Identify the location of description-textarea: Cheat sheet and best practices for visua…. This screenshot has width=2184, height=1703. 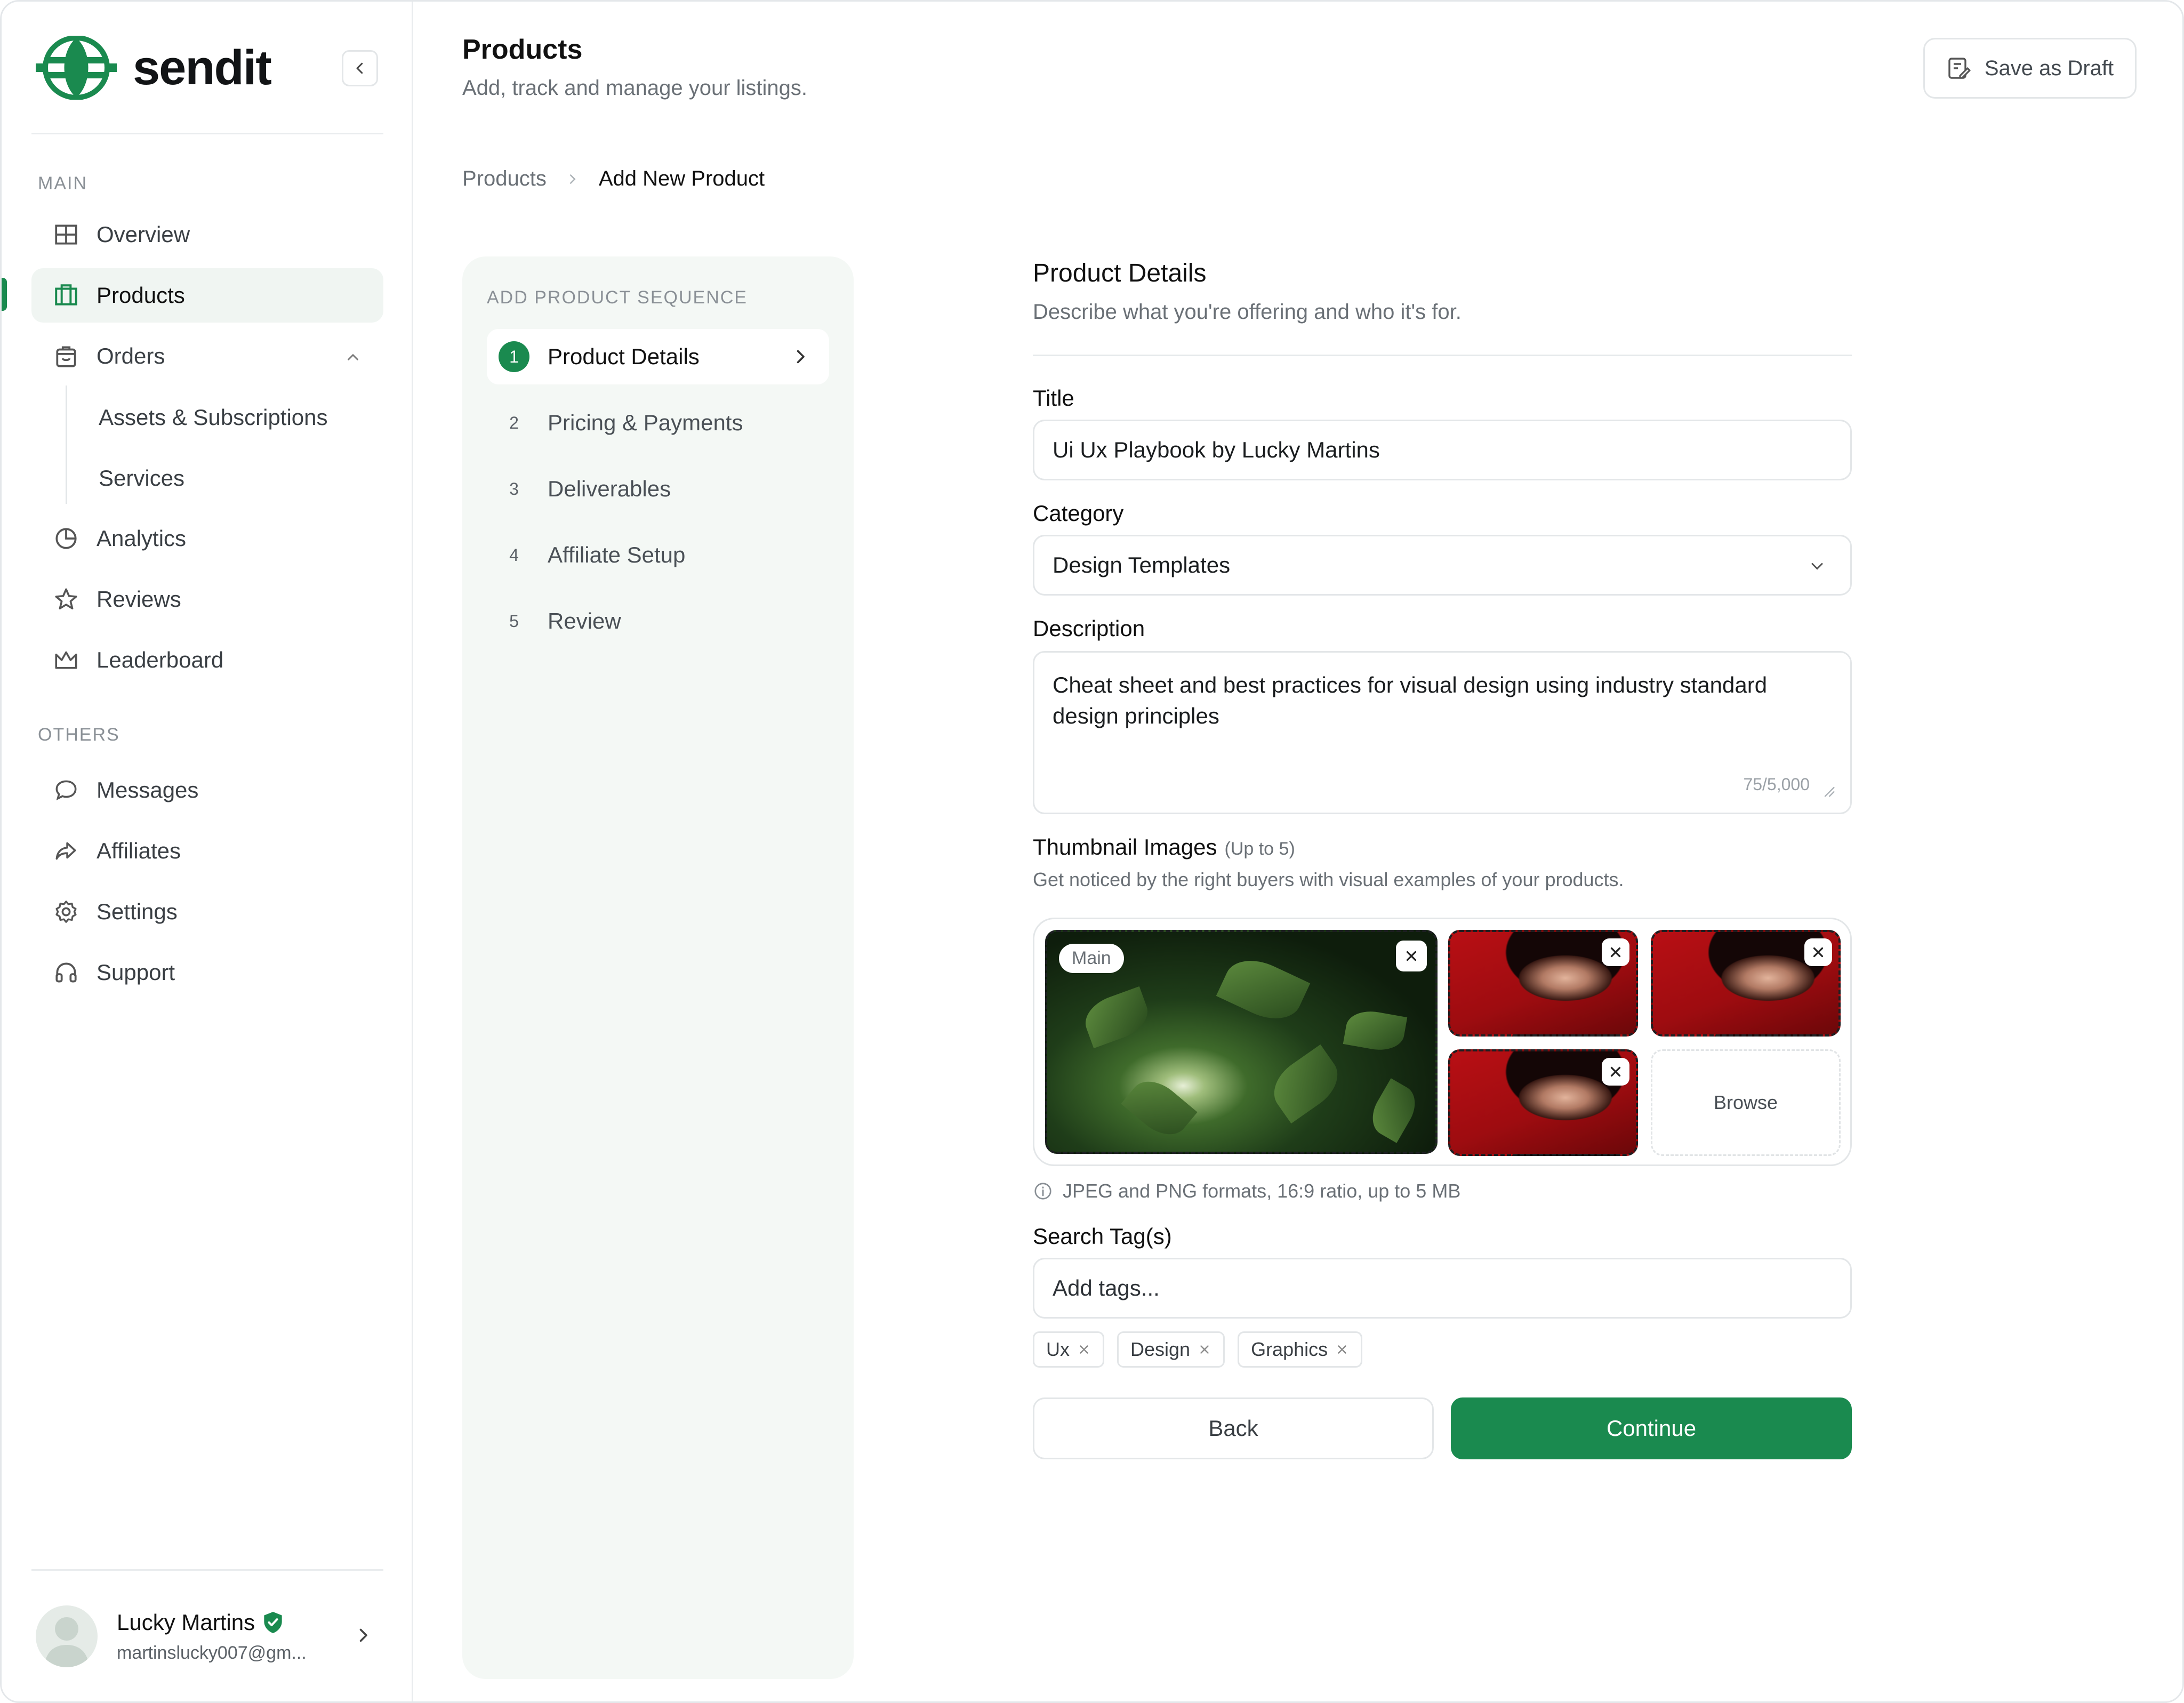
(1442, 732).